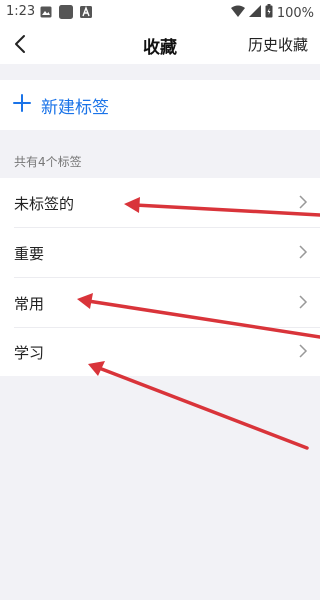  What do you see at coordinates (44, 204) in the screenshot?
I see `tag-name: 未标签的` at bounding box center [44, 204].